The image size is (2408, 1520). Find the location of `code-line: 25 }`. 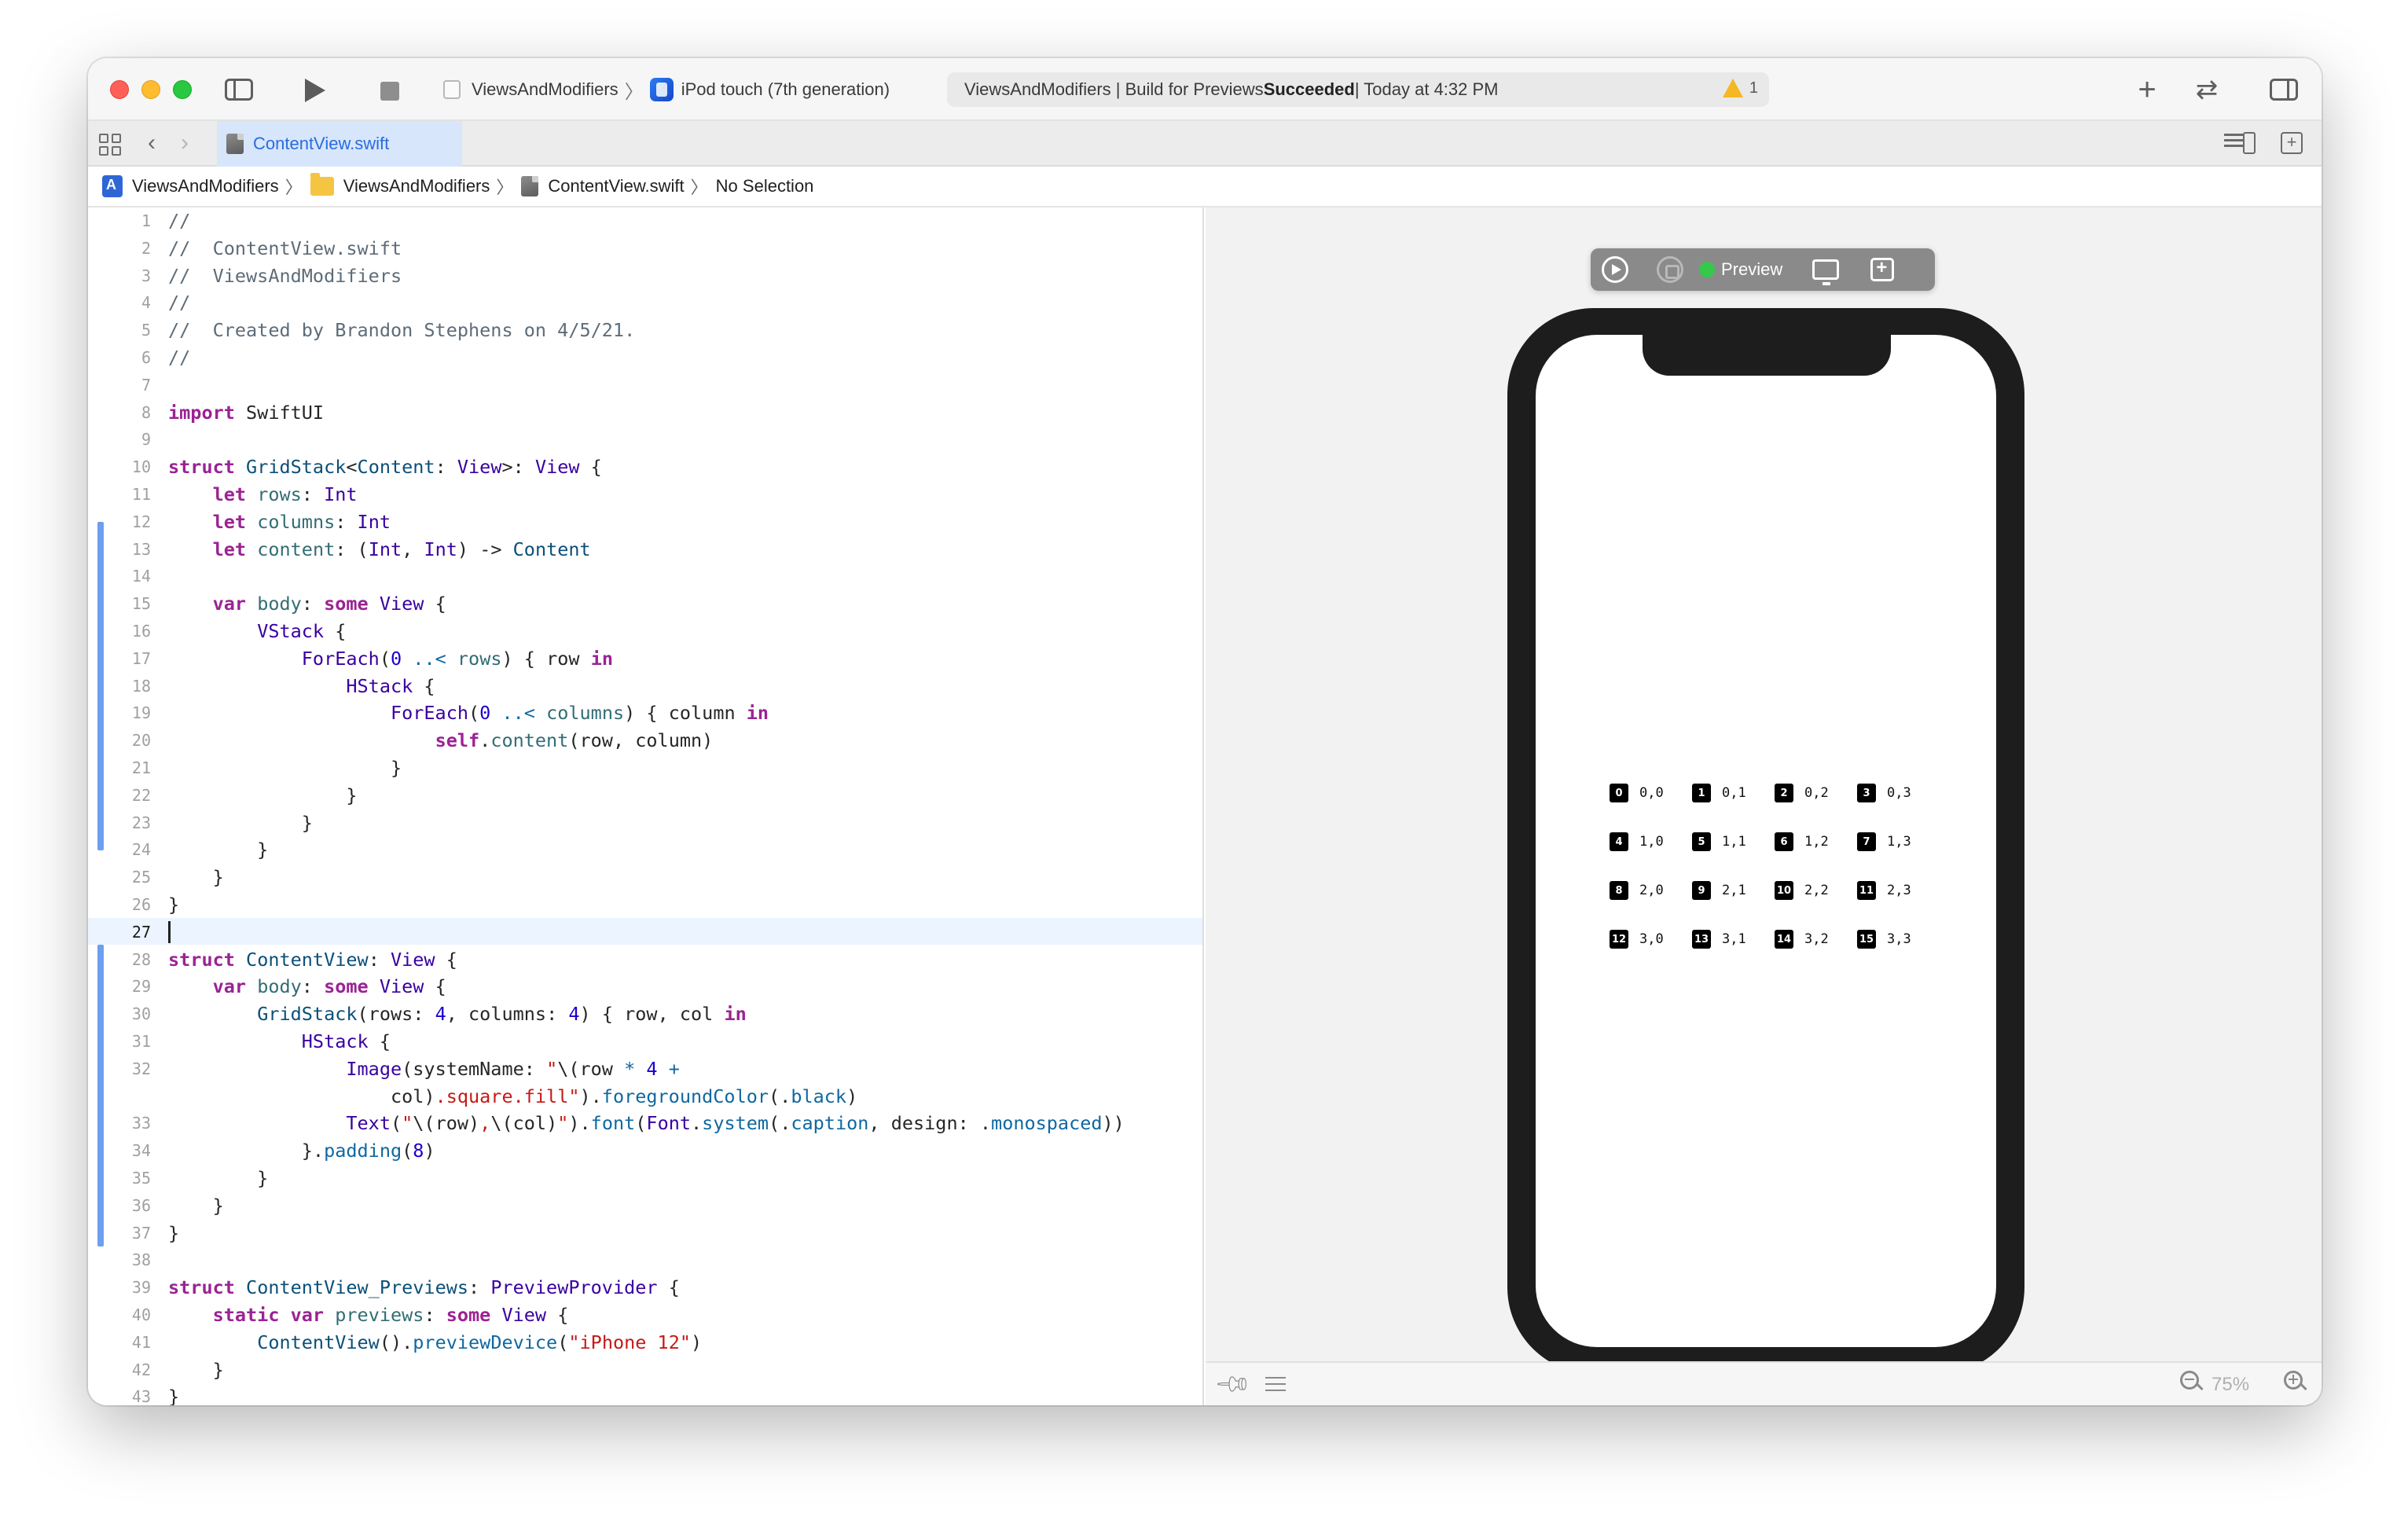

code-line: 25 } is located at coordinates (645, 877).